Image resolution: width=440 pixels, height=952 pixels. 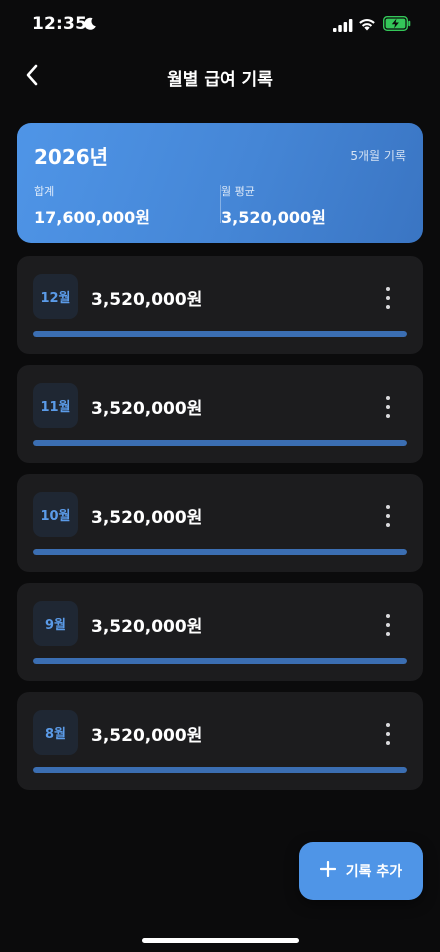 What do you see at coordinates (55, 514) in the screenshot?
I see `month-badge: 10월` at bounding box center [55, 514].